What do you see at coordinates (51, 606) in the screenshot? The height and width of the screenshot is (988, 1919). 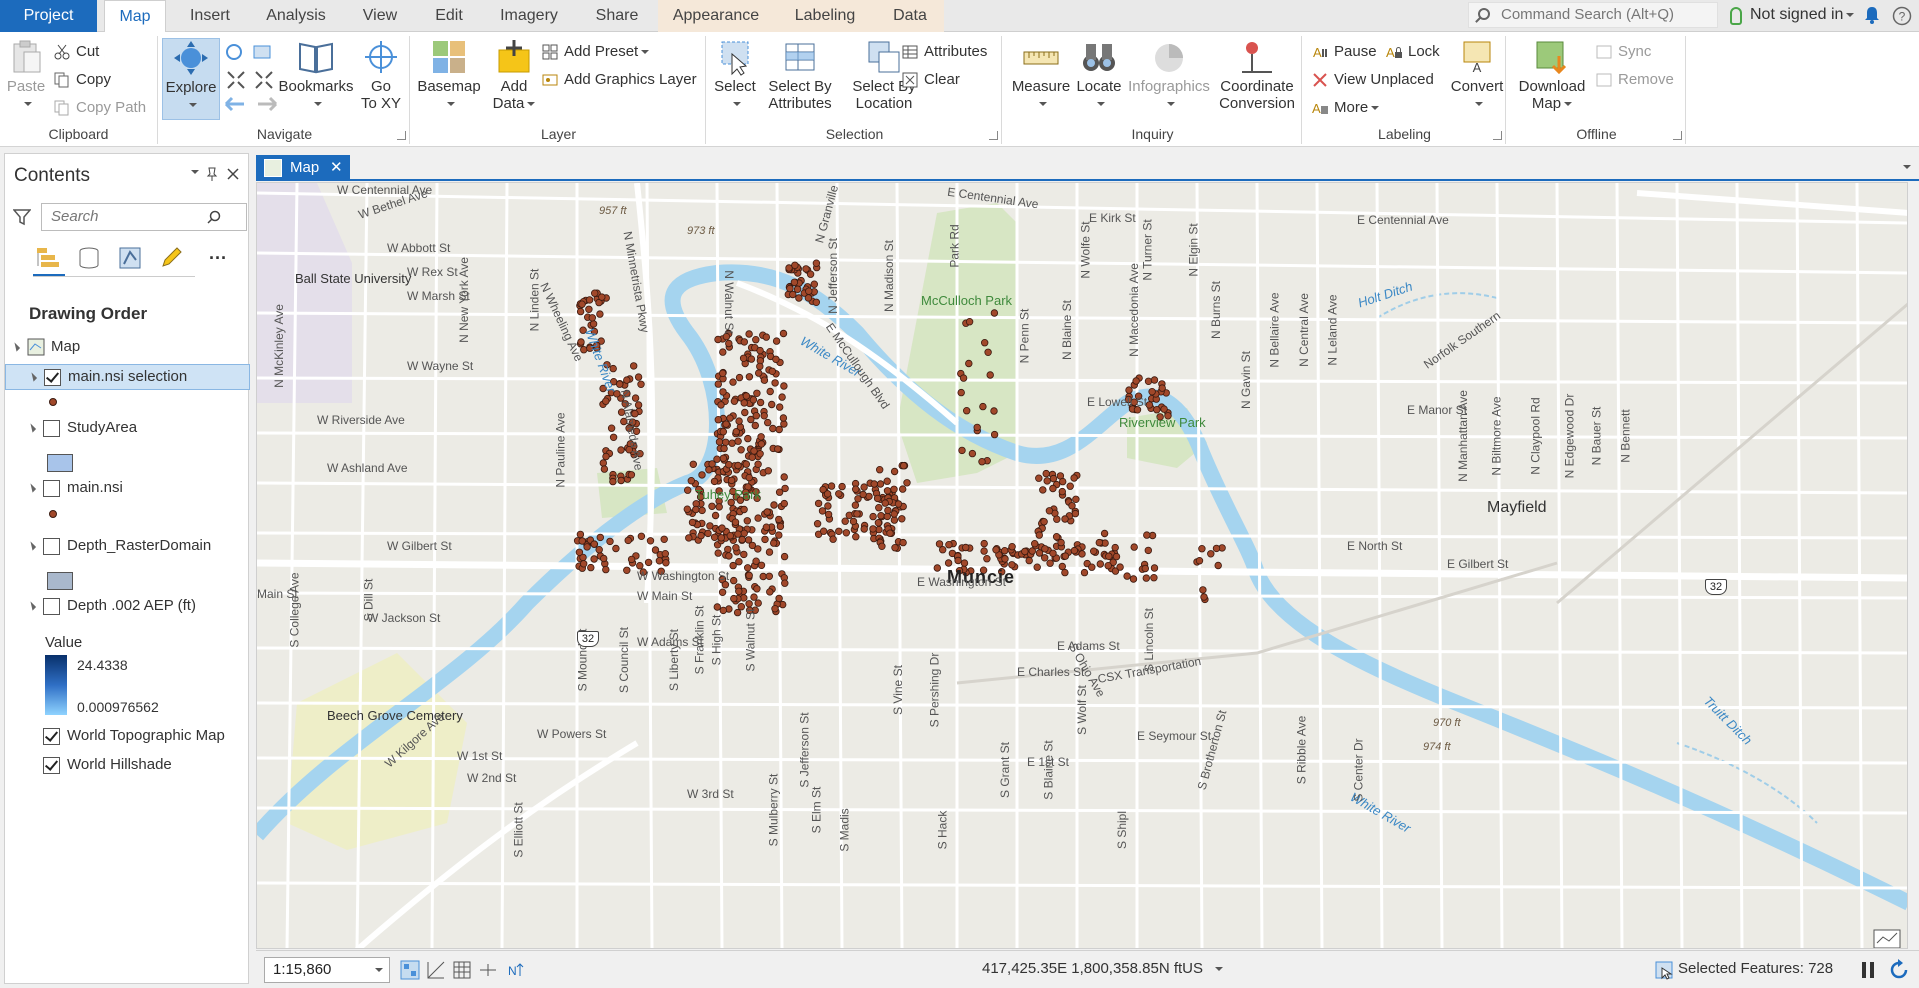 I see `layer-visibility-checkbox` at bounding box center [51, 606].